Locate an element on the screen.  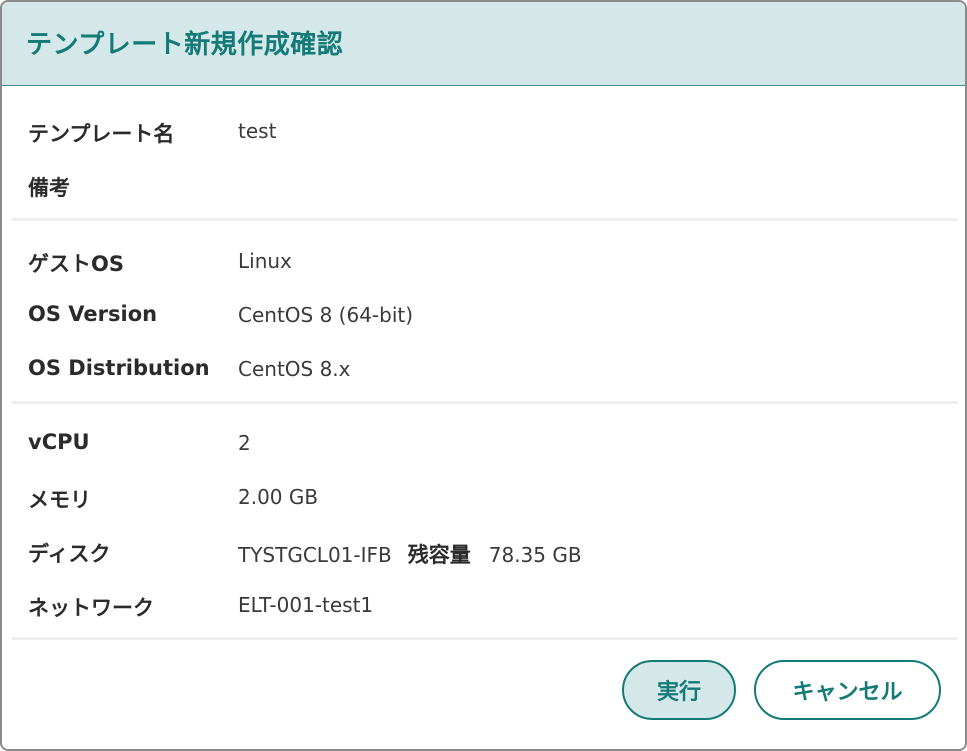
os-version-label: OS Version is located at coordinates (93, 314).